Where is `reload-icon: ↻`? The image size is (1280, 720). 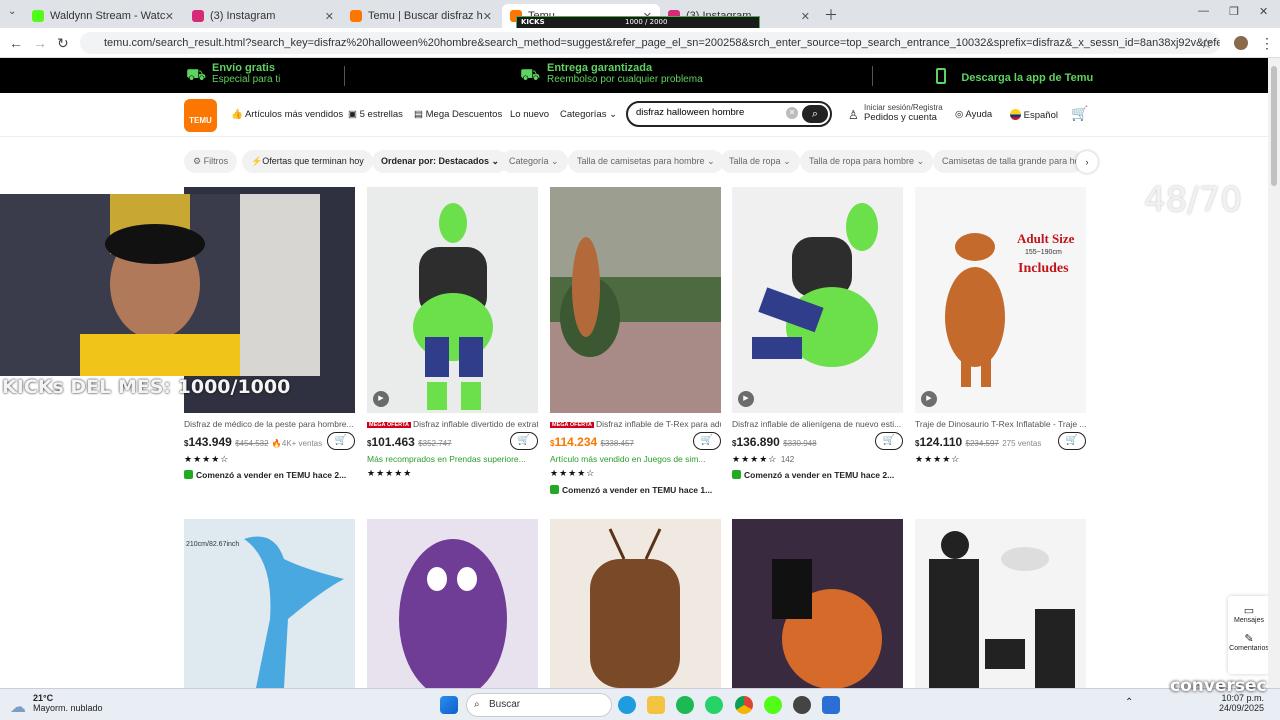 reload-icon: ↻ is located at coordinates (63, 43).